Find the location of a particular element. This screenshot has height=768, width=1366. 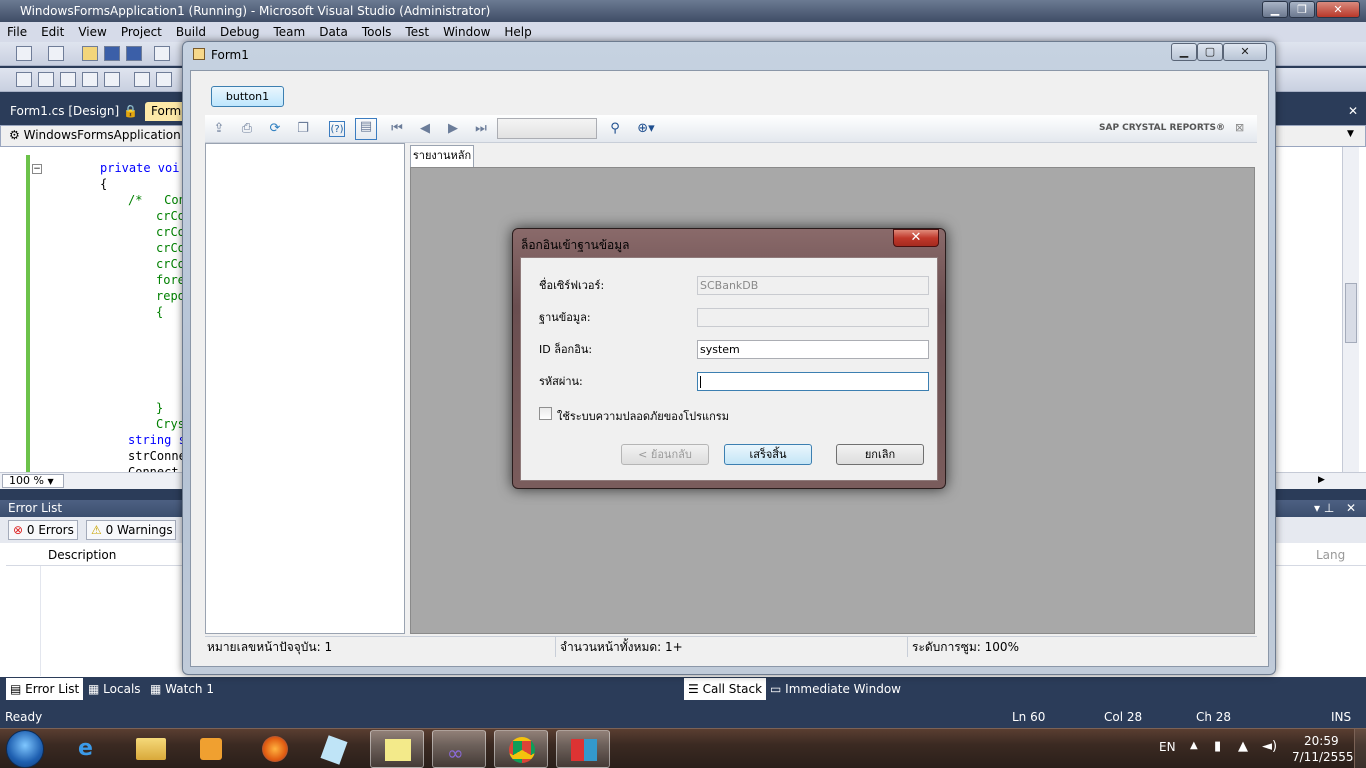

align-icon is located at coordinates (24, 79).